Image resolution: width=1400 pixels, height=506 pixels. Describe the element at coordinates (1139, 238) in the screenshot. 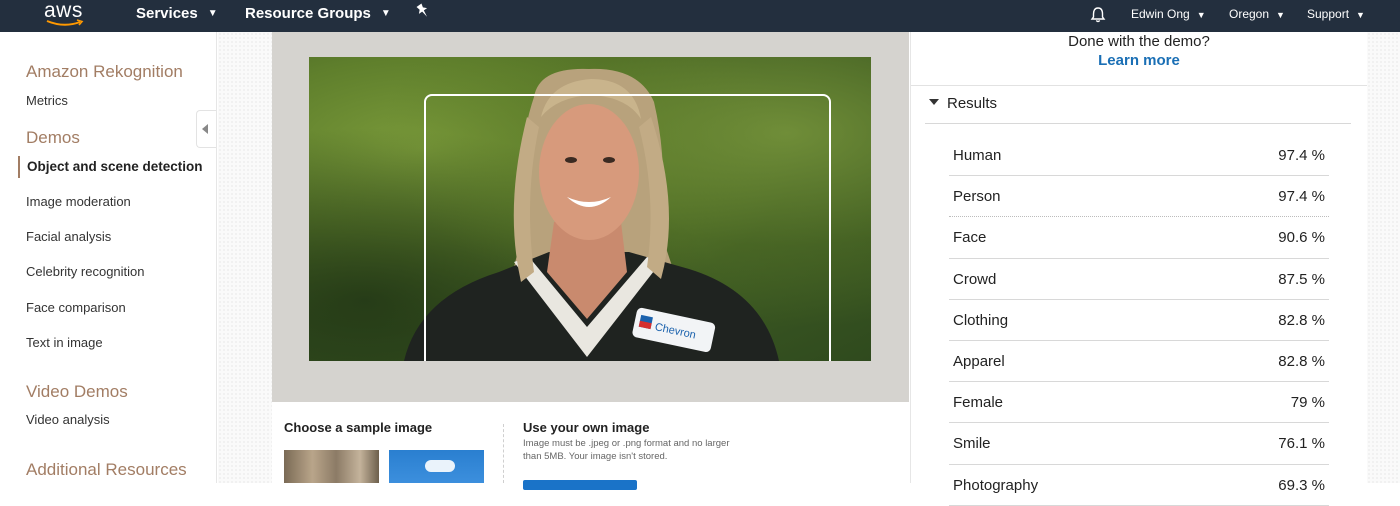

I see `result-row: Face 90.6 %` at that location.